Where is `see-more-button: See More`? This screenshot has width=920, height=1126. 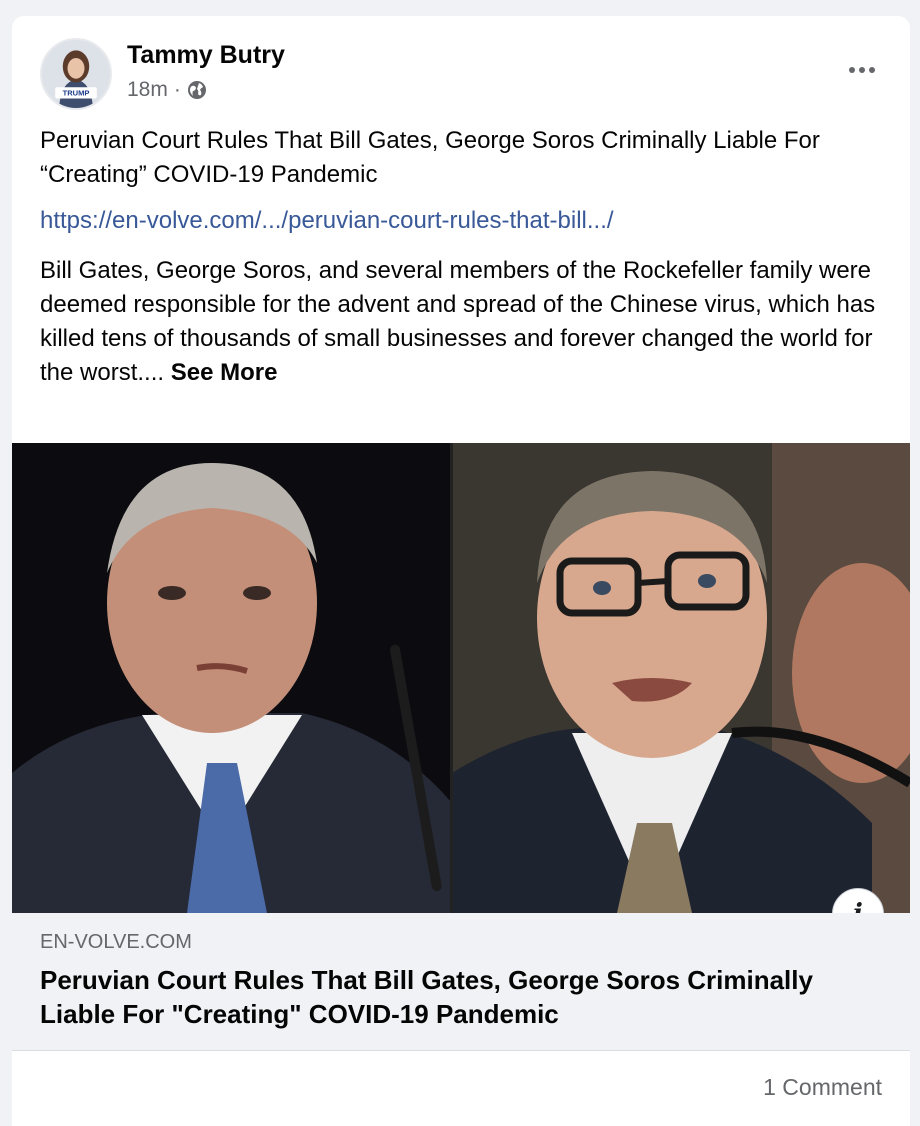
see-more-button: See More is located at coordinates (224, 372).